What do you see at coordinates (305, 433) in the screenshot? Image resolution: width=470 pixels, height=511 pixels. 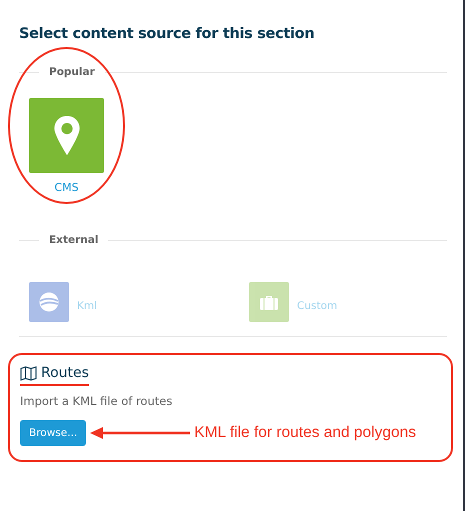 I see `annotation-text: KML file for routes and polygons` at bounding box center [305, 433].